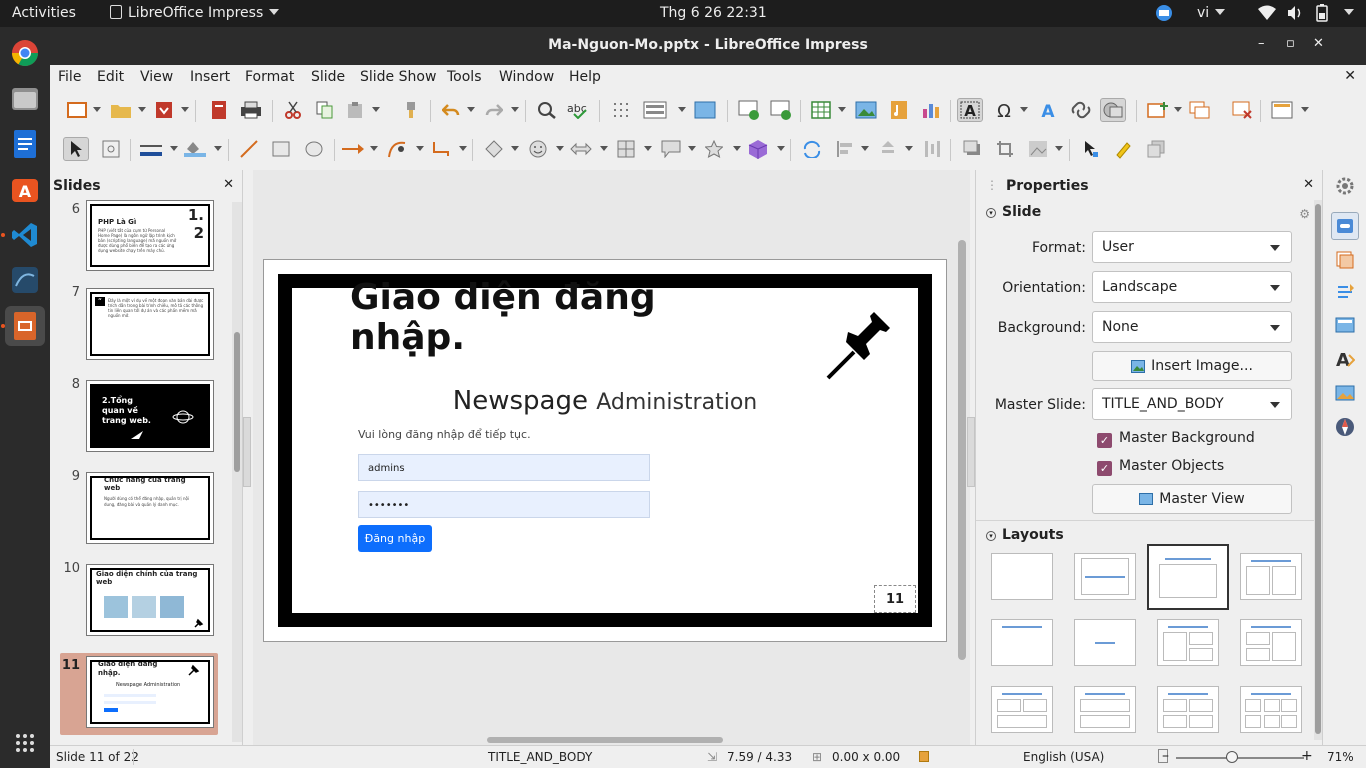 The height and width of the screenshot is (768, 1366). Describe the element at coordinates (1090, 149) in the screenshot. I see `points-icon` at that location.